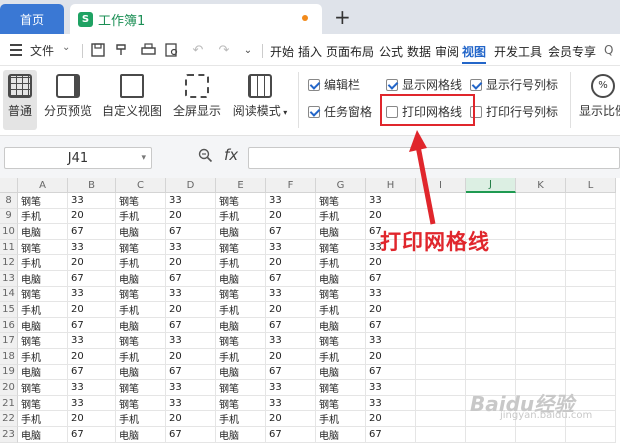 The image size is (620, 443). Describe the element at coordinates (198, 50) in the screenshot. I see `undo-icon: ↶` at that location.